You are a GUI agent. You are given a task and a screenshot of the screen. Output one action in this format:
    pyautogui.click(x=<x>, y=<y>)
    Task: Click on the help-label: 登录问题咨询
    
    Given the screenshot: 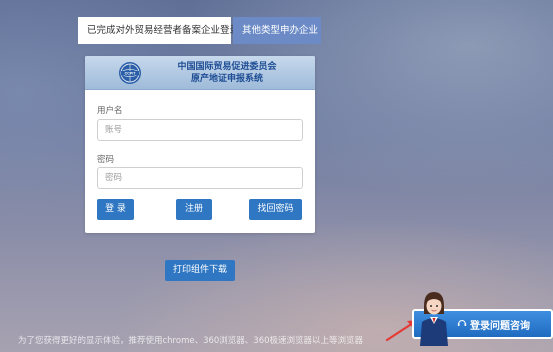 What is the action you would take?
    pyautogui.click(x=500, y=324)
    